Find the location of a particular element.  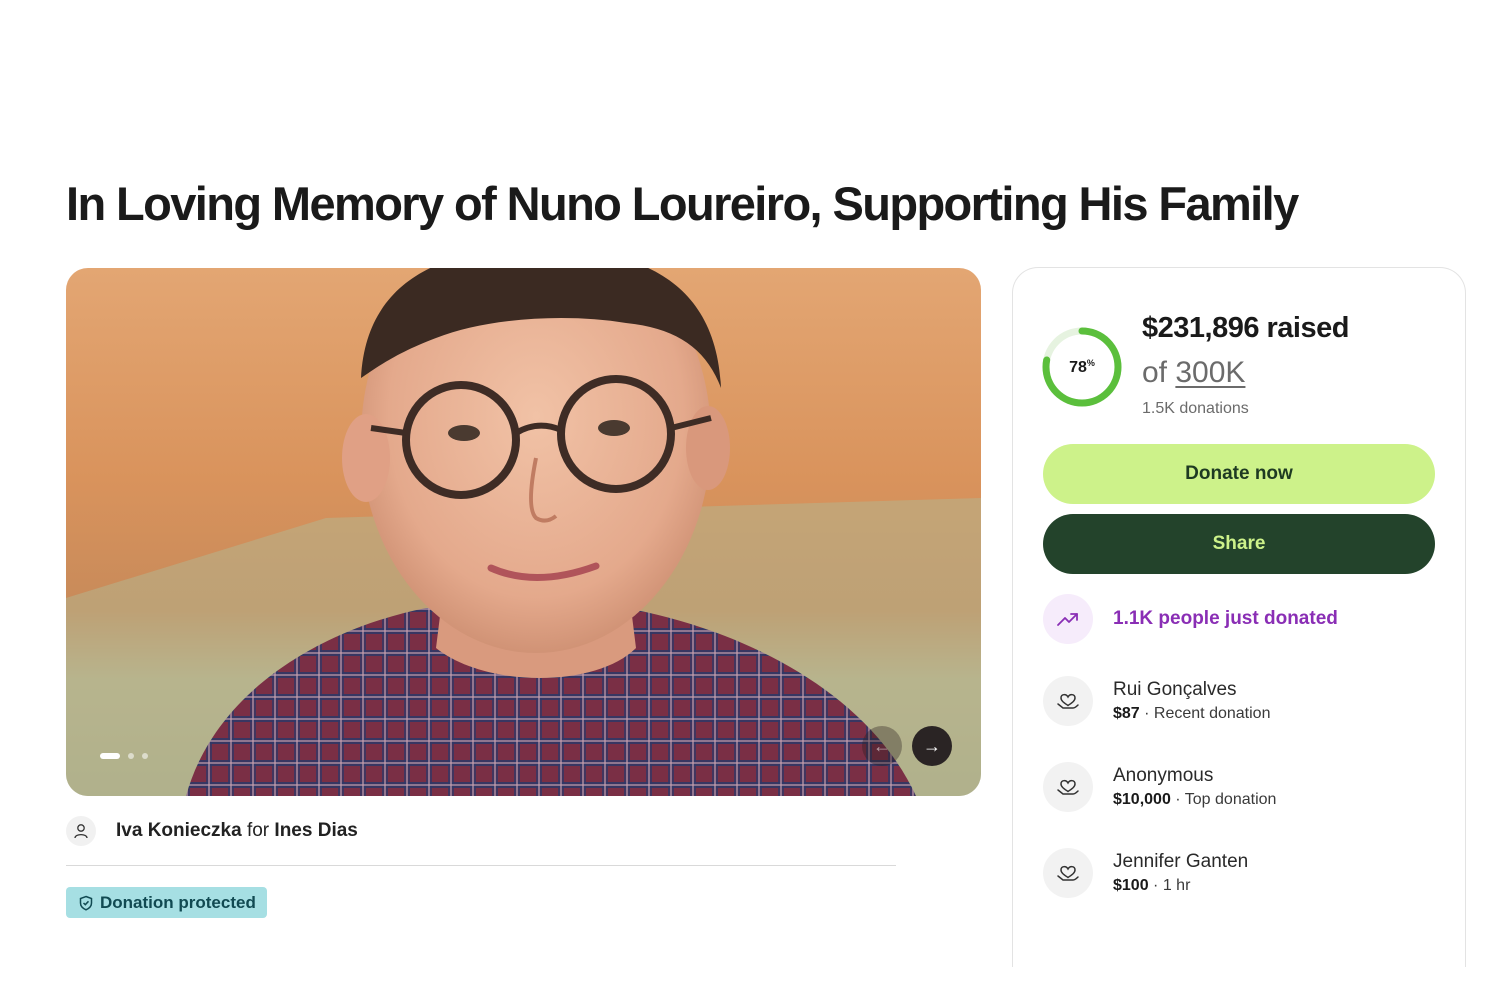

donor-name: Rui Gonçalves is located at coordinates (1175, 689).